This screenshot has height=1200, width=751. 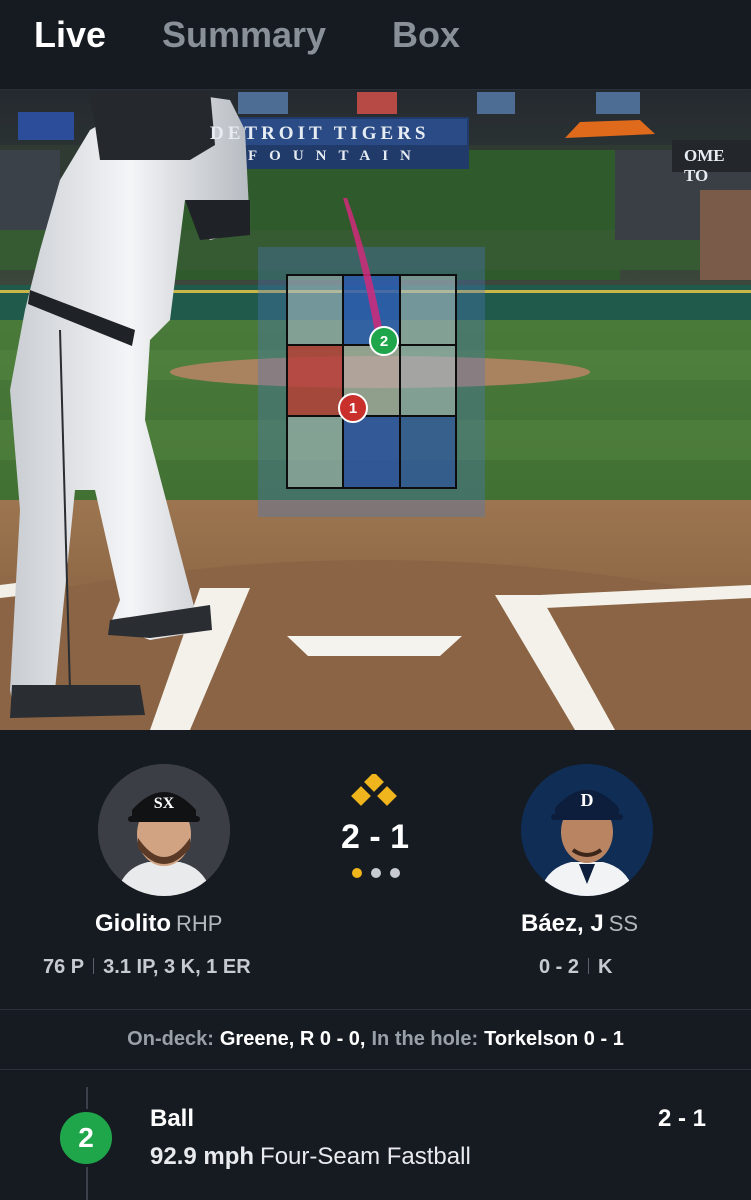 I want to click on in-the-hole-label: In the hole:, so click(x=425, y=1039).